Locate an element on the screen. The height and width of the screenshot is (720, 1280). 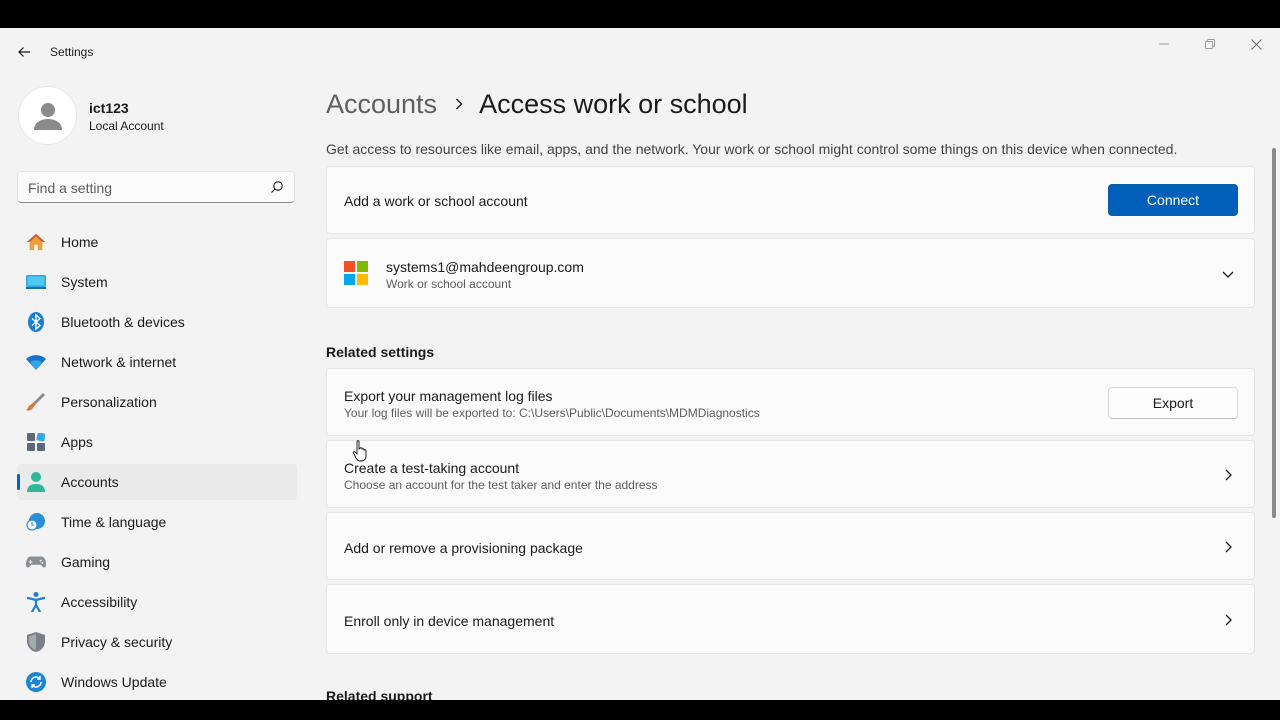
sidebar-item-apps: Apps is located at coordinates (157, 442).